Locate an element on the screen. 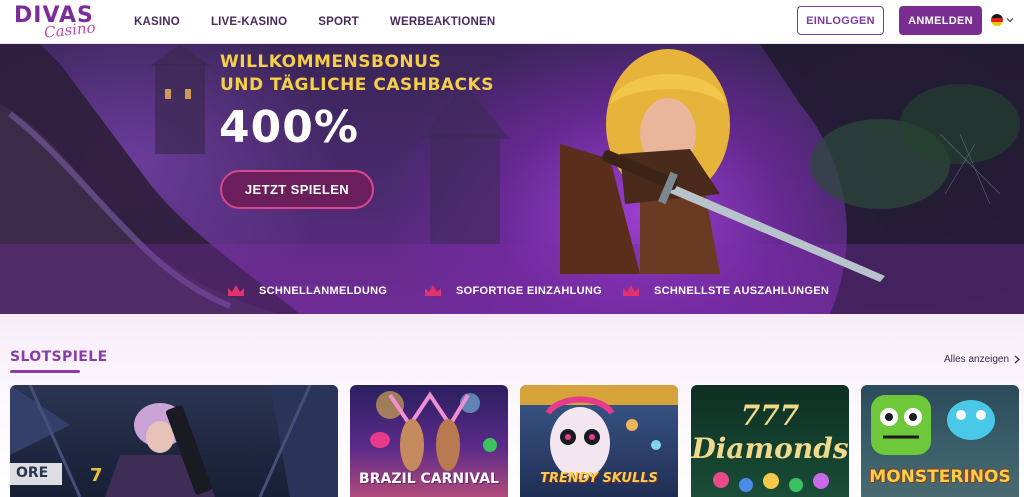  chevron-down-icon is located at coordinates (1010, 20).